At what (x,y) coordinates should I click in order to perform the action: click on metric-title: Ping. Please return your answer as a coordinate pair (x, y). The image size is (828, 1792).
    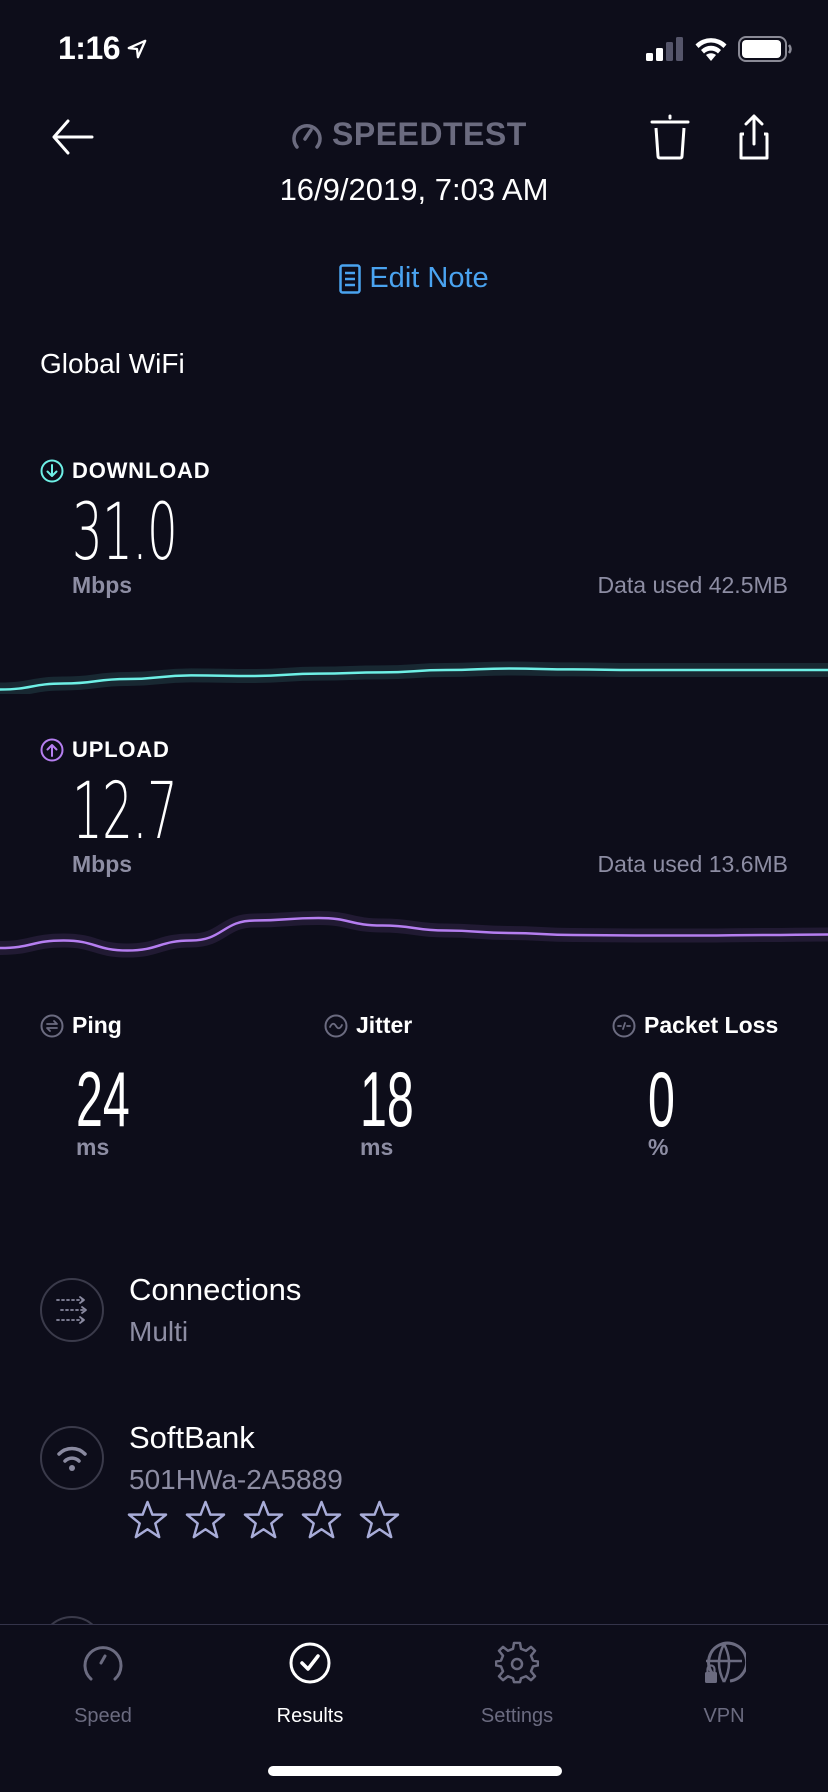
    Looking at the image, I should click on (97, 1025).